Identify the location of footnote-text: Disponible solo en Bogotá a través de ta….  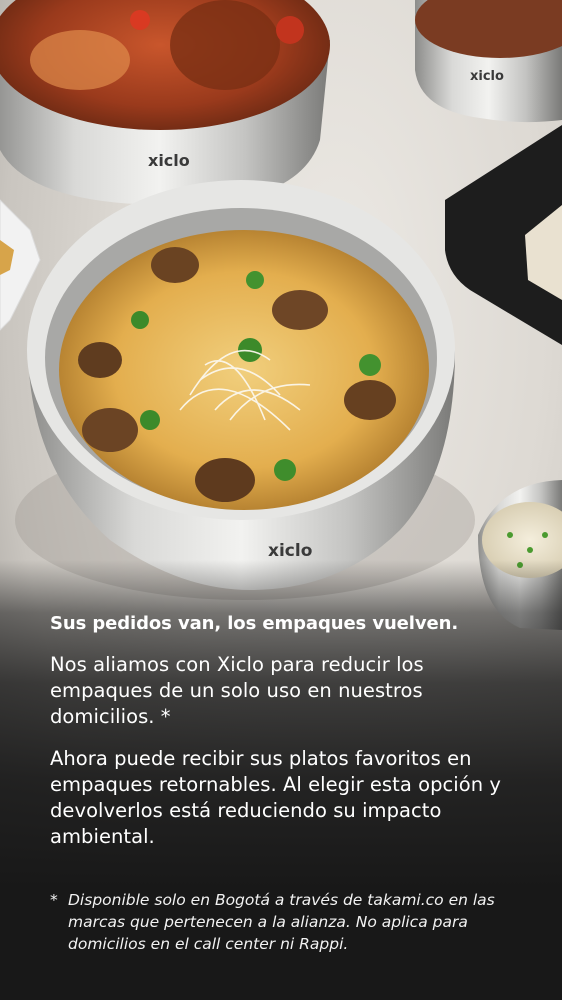
(281, 922).